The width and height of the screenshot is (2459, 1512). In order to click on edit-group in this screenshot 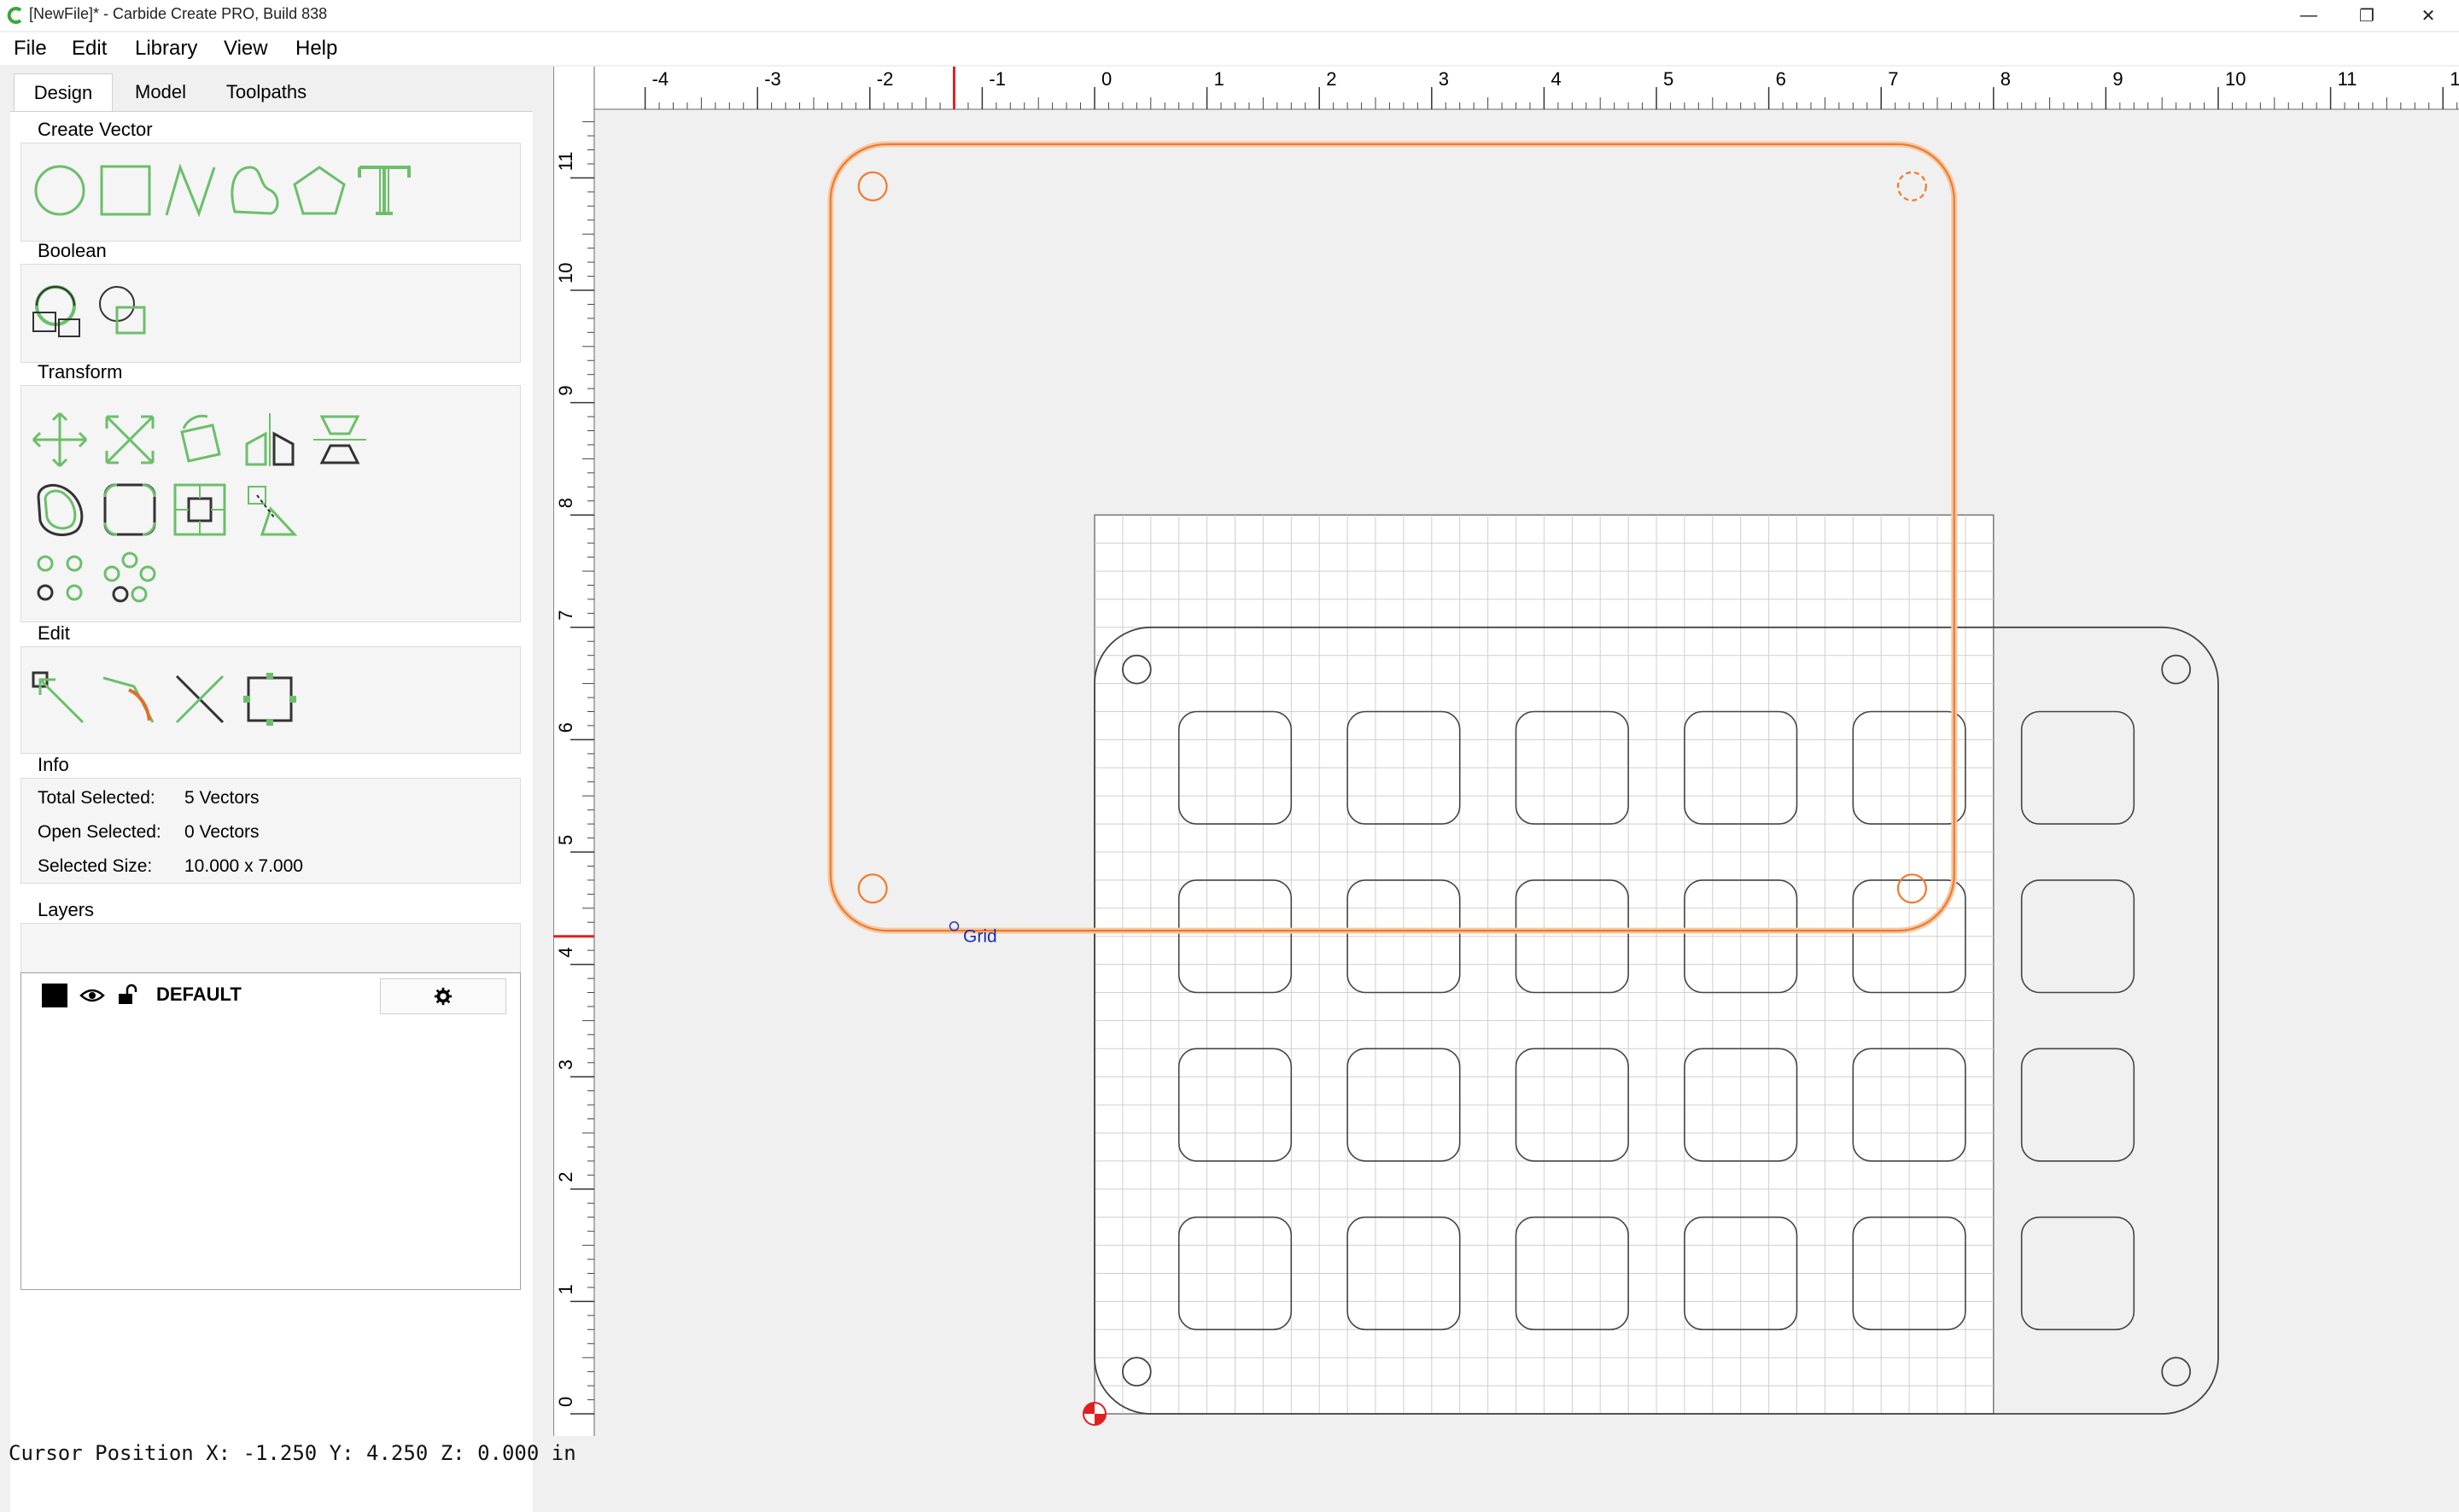, I will do `click(270, 700)`.